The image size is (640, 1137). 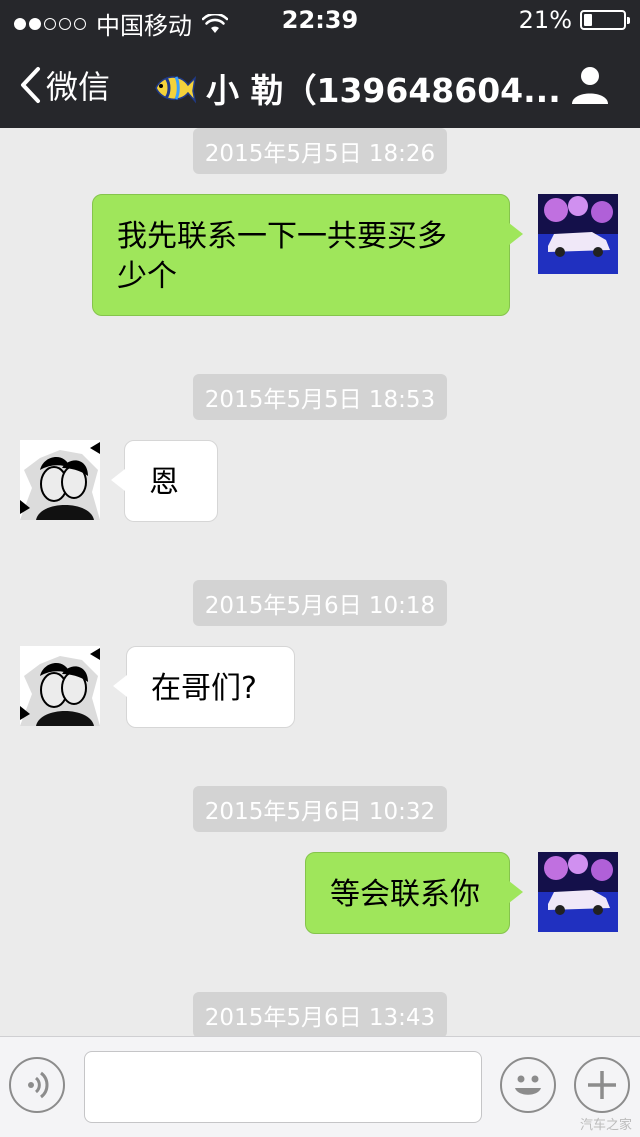 What do you see at coordinates (164, 481) in the screenshot?
I see `incoming-message: 恩` at bounding box center [164, 481].